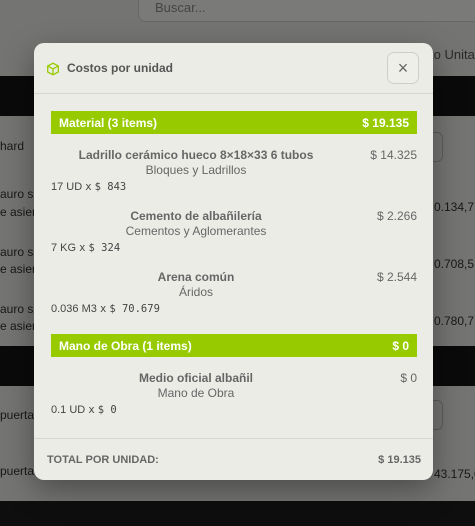 The width and height of the screenshot is (475, 526). Describe the element at coordinates (385, 123) in the screenshot. I see `section-total: $ 19.135` at that location.